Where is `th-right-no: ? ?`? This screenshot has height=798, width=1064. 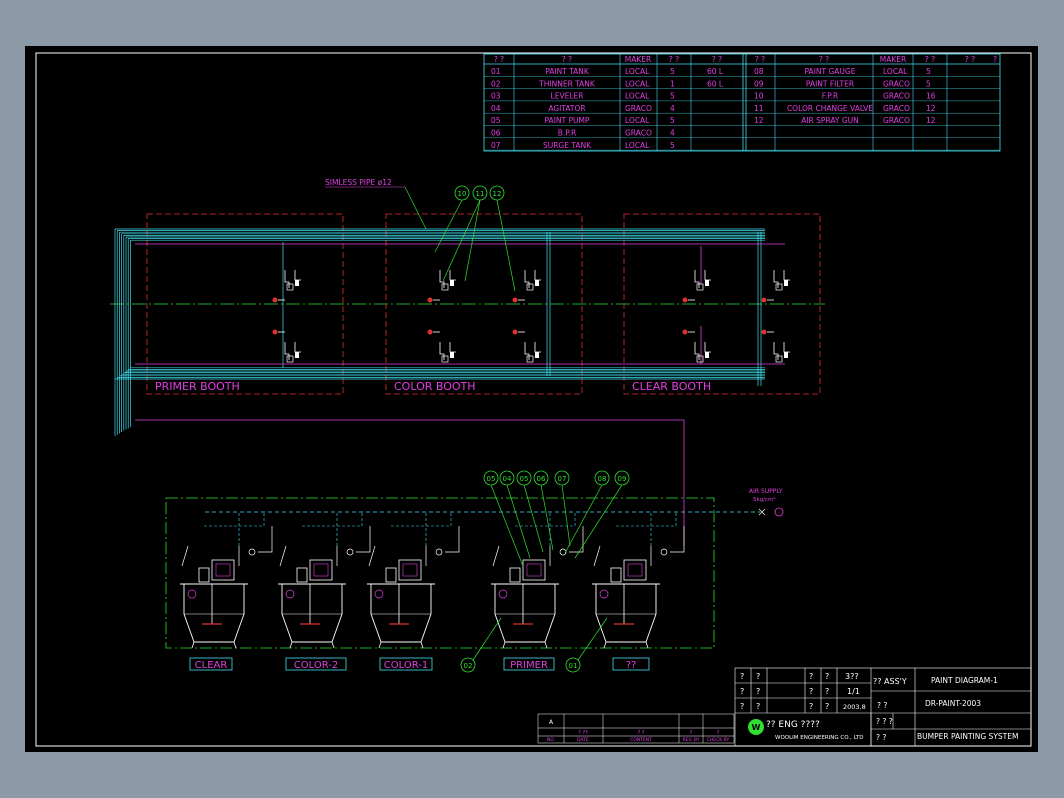
th-right-no: ? ? is located at coordinates (760, 59).